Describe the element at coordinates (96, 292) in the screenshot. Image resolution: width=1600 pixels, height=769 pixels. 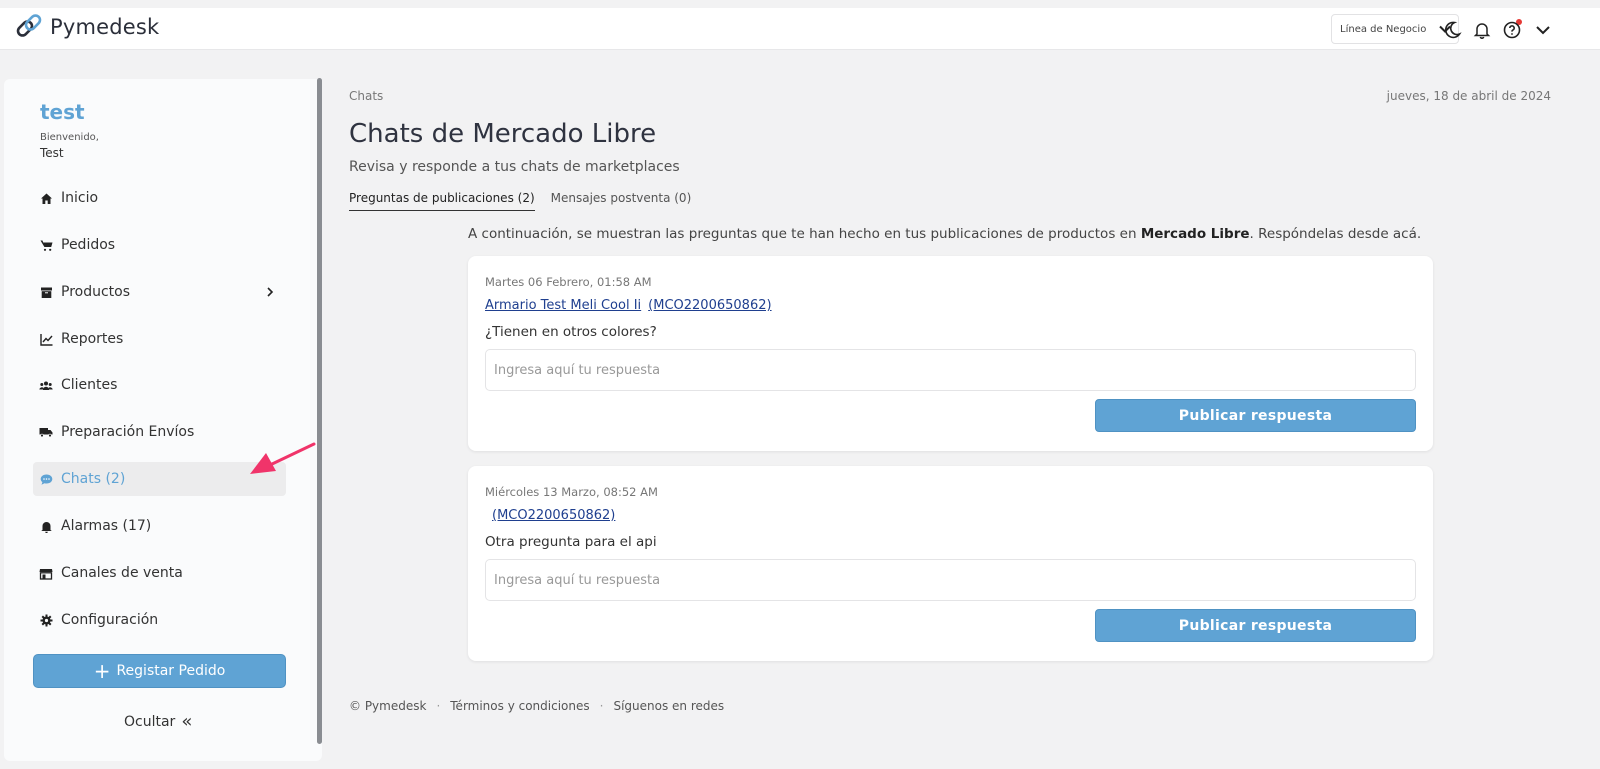
I see `sidebar-item-label: Productos` at that location.